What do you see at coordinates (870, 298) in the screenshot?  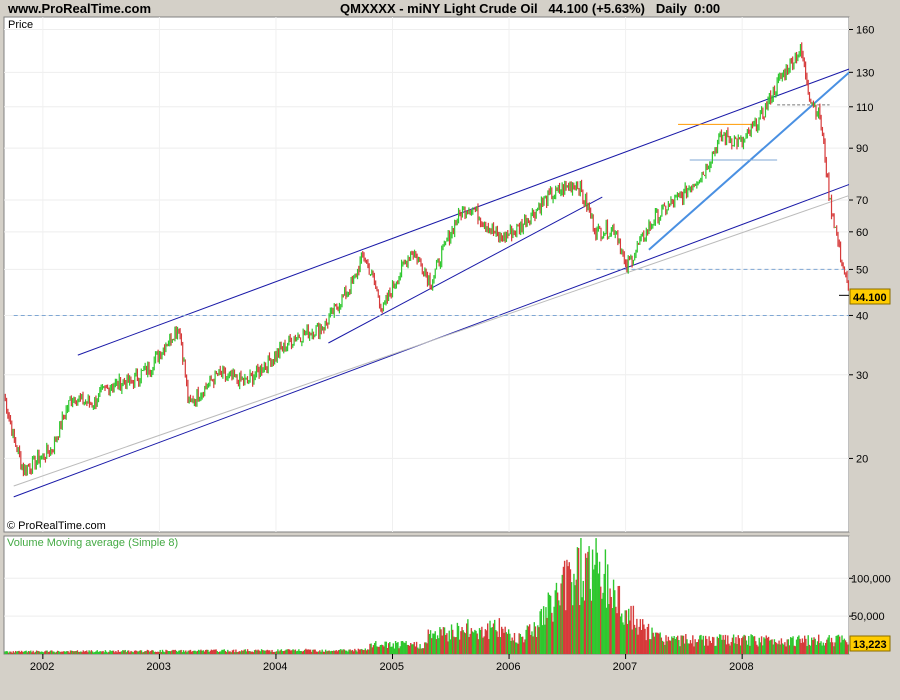 I see `last-price-badge: 44.100` at bounding box center [870, 298].